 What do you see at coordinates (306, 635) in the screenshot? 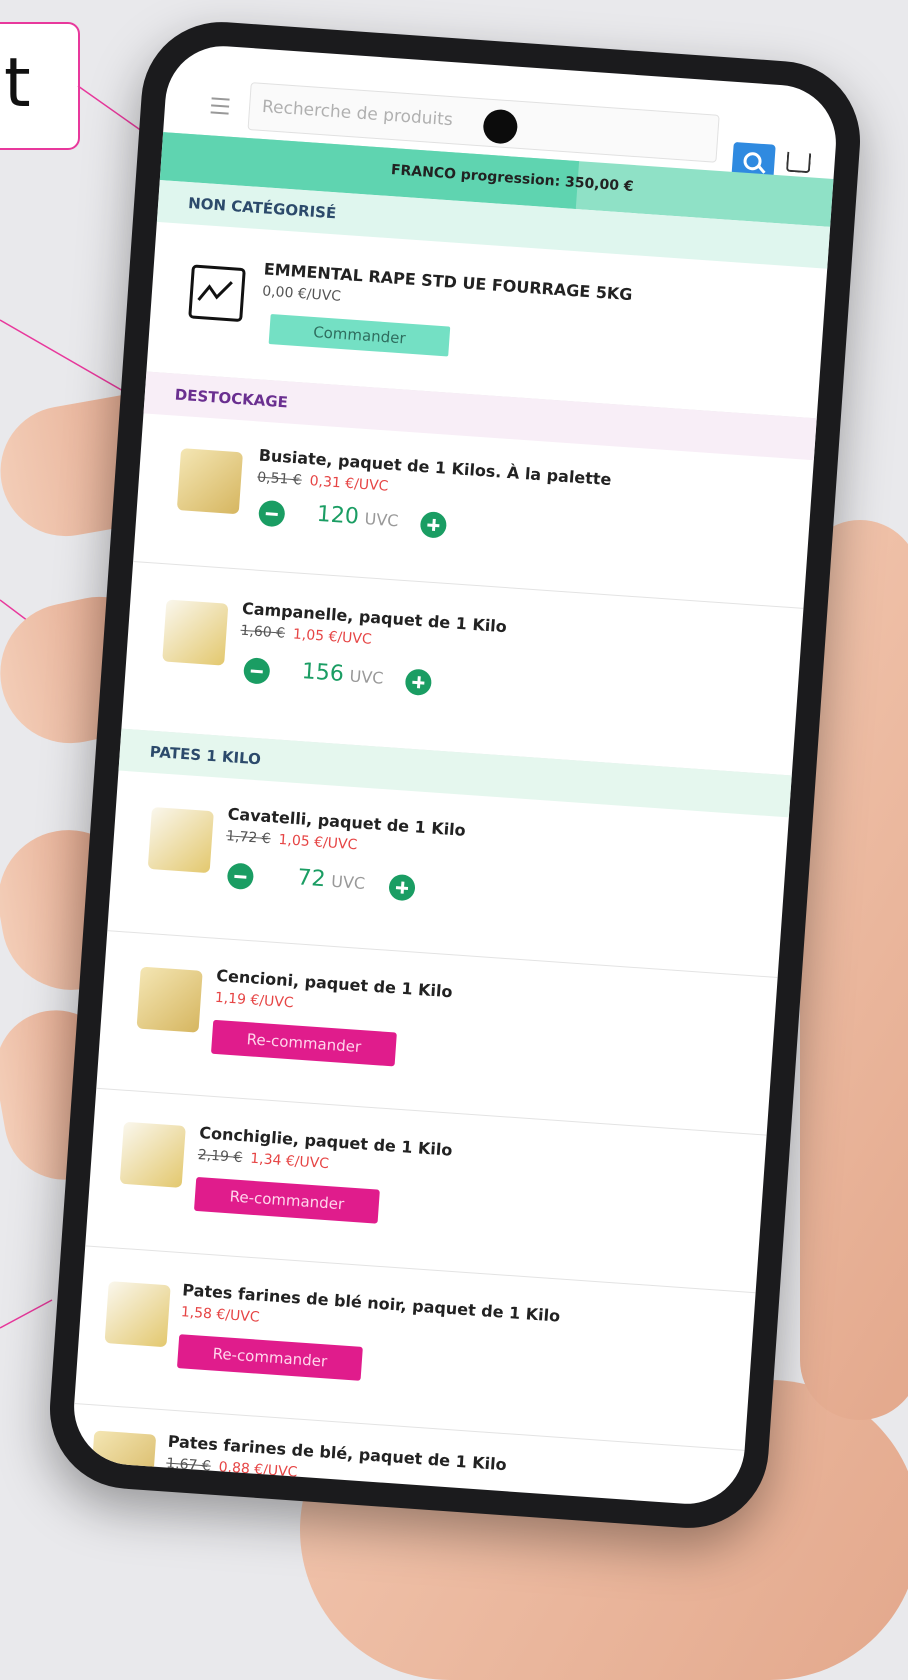
I see `product-price: 1,60 €1,05 €/UVC` at bounding box center [306, 635].